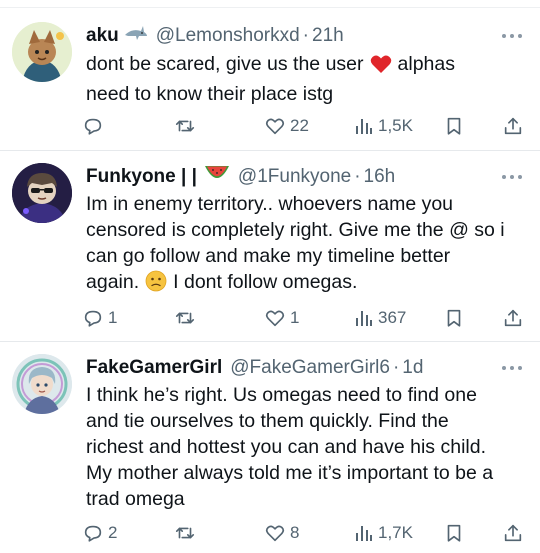 Image resolution: width=540 pixels, height=553 pixels. I want to click on reply-button, so click(95, 126).